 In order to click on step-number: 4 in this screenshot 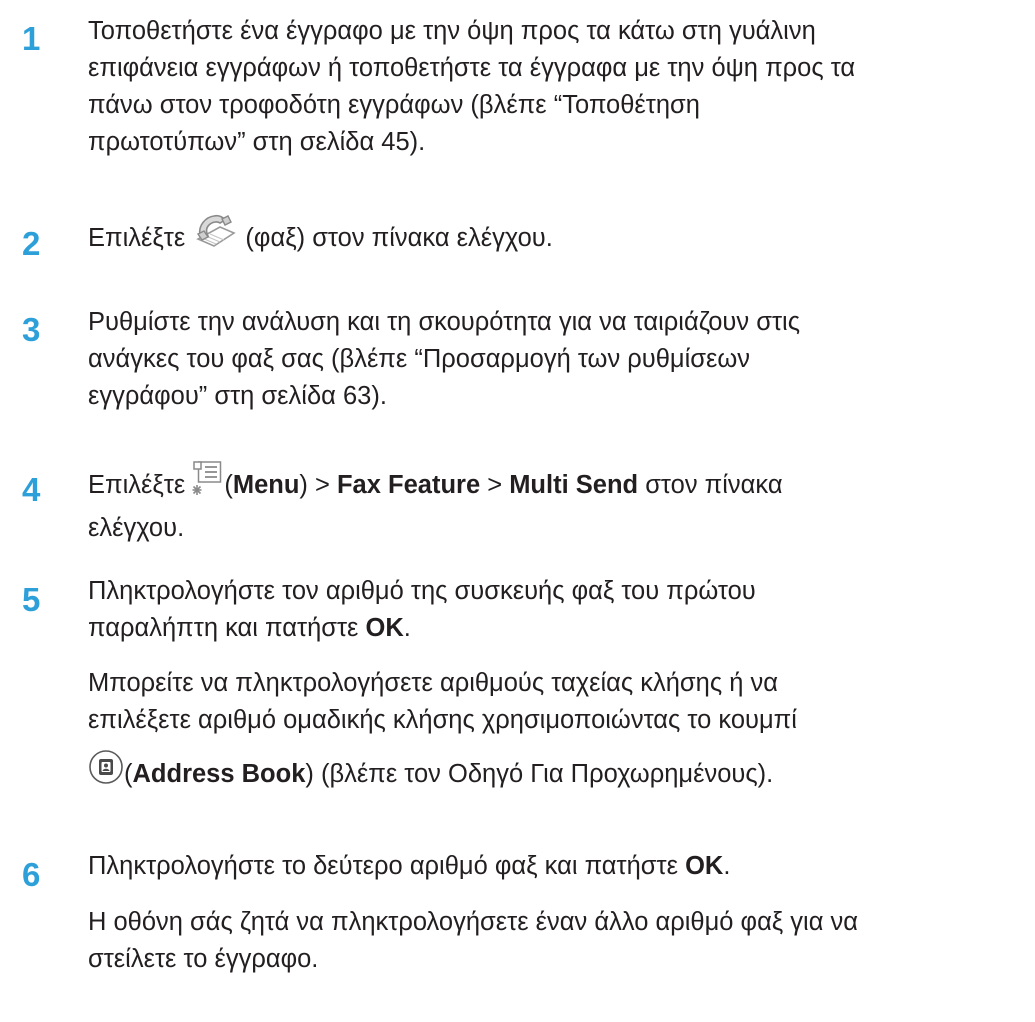, I will do `click(31, 489)`.